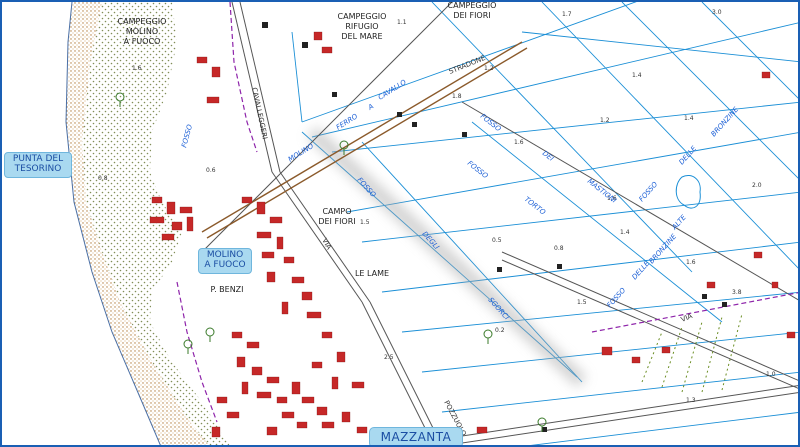 Image resolution: width=800 pixels, height=447 pixels. Describe the element at coordinates (402, 22) in the screenshot. I see `svg-text: 1.1` at that location.